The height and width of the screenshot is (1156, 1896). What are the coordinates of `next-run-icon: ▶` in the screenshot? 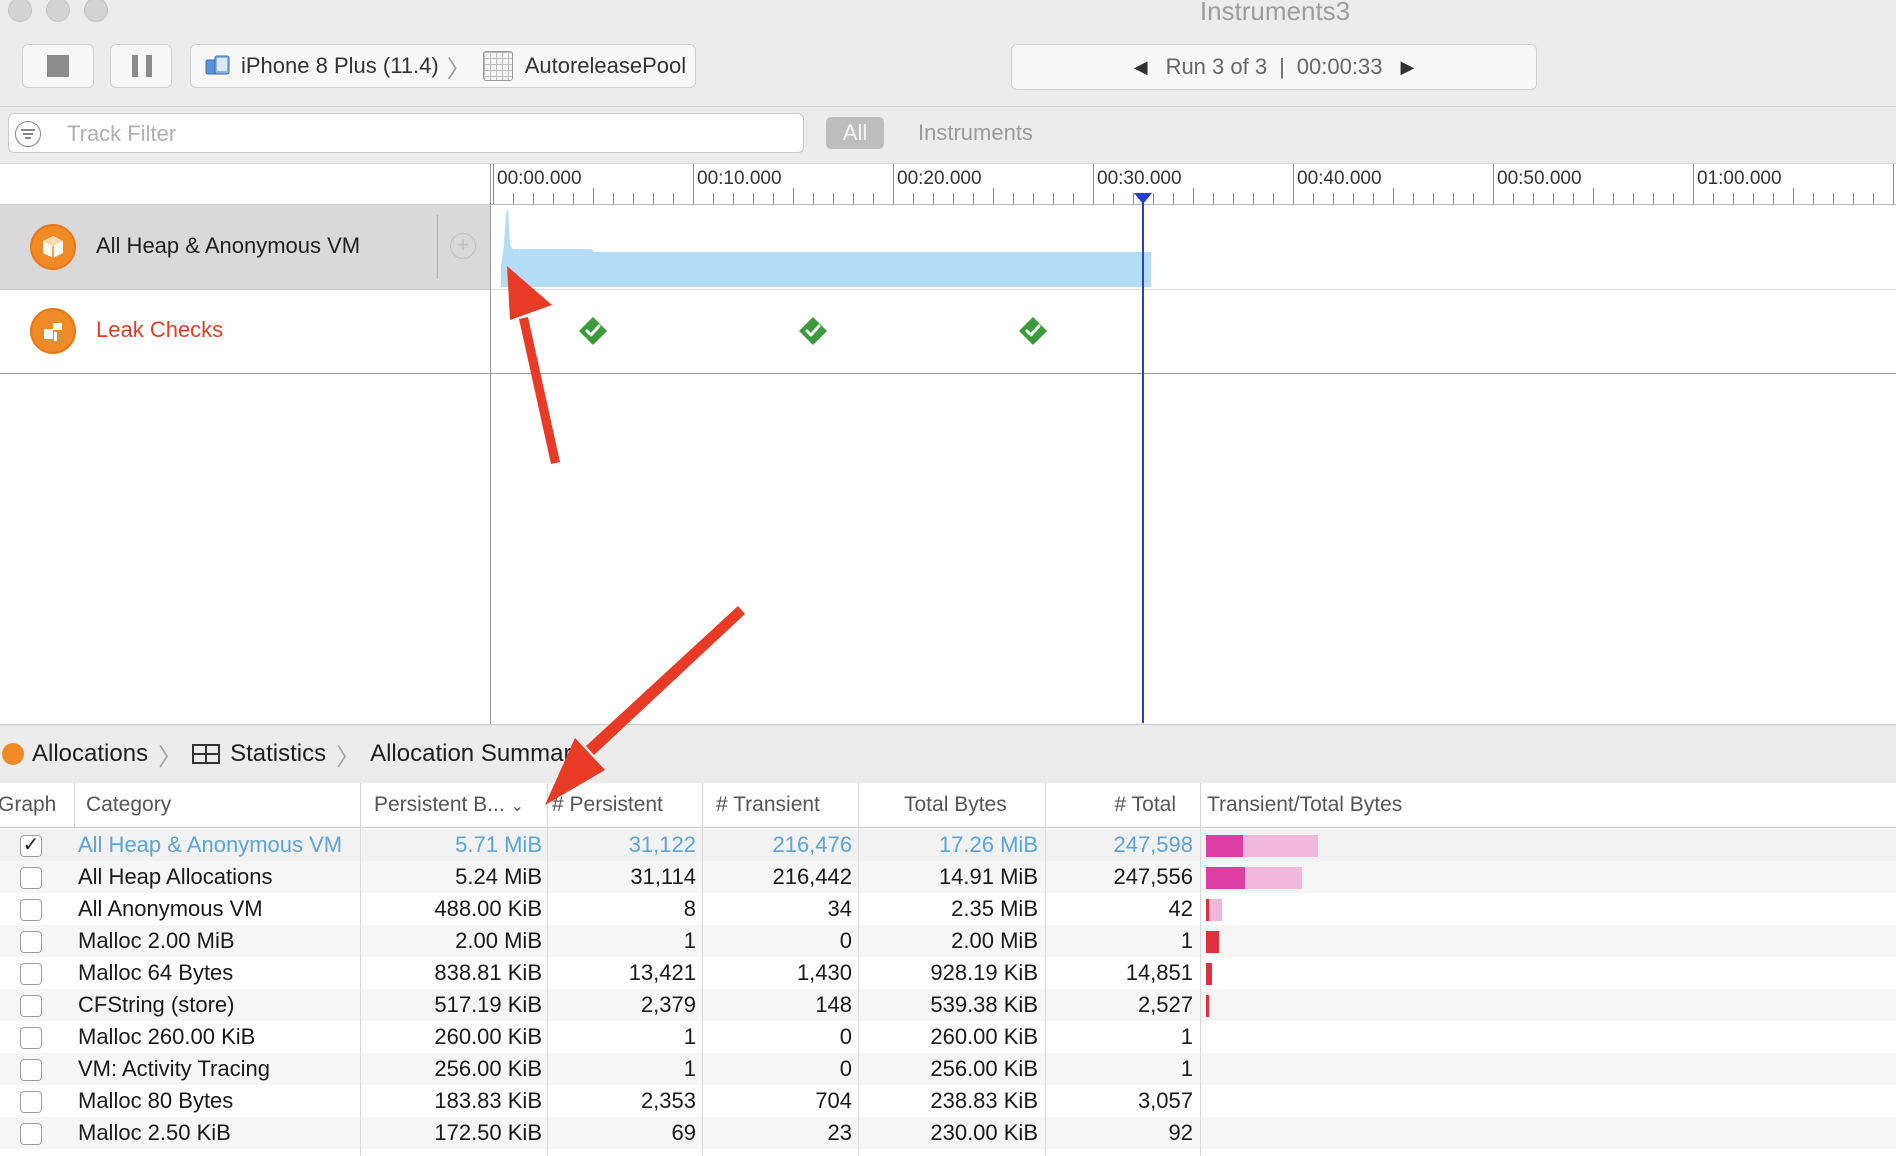 It's located at (1407, 67).